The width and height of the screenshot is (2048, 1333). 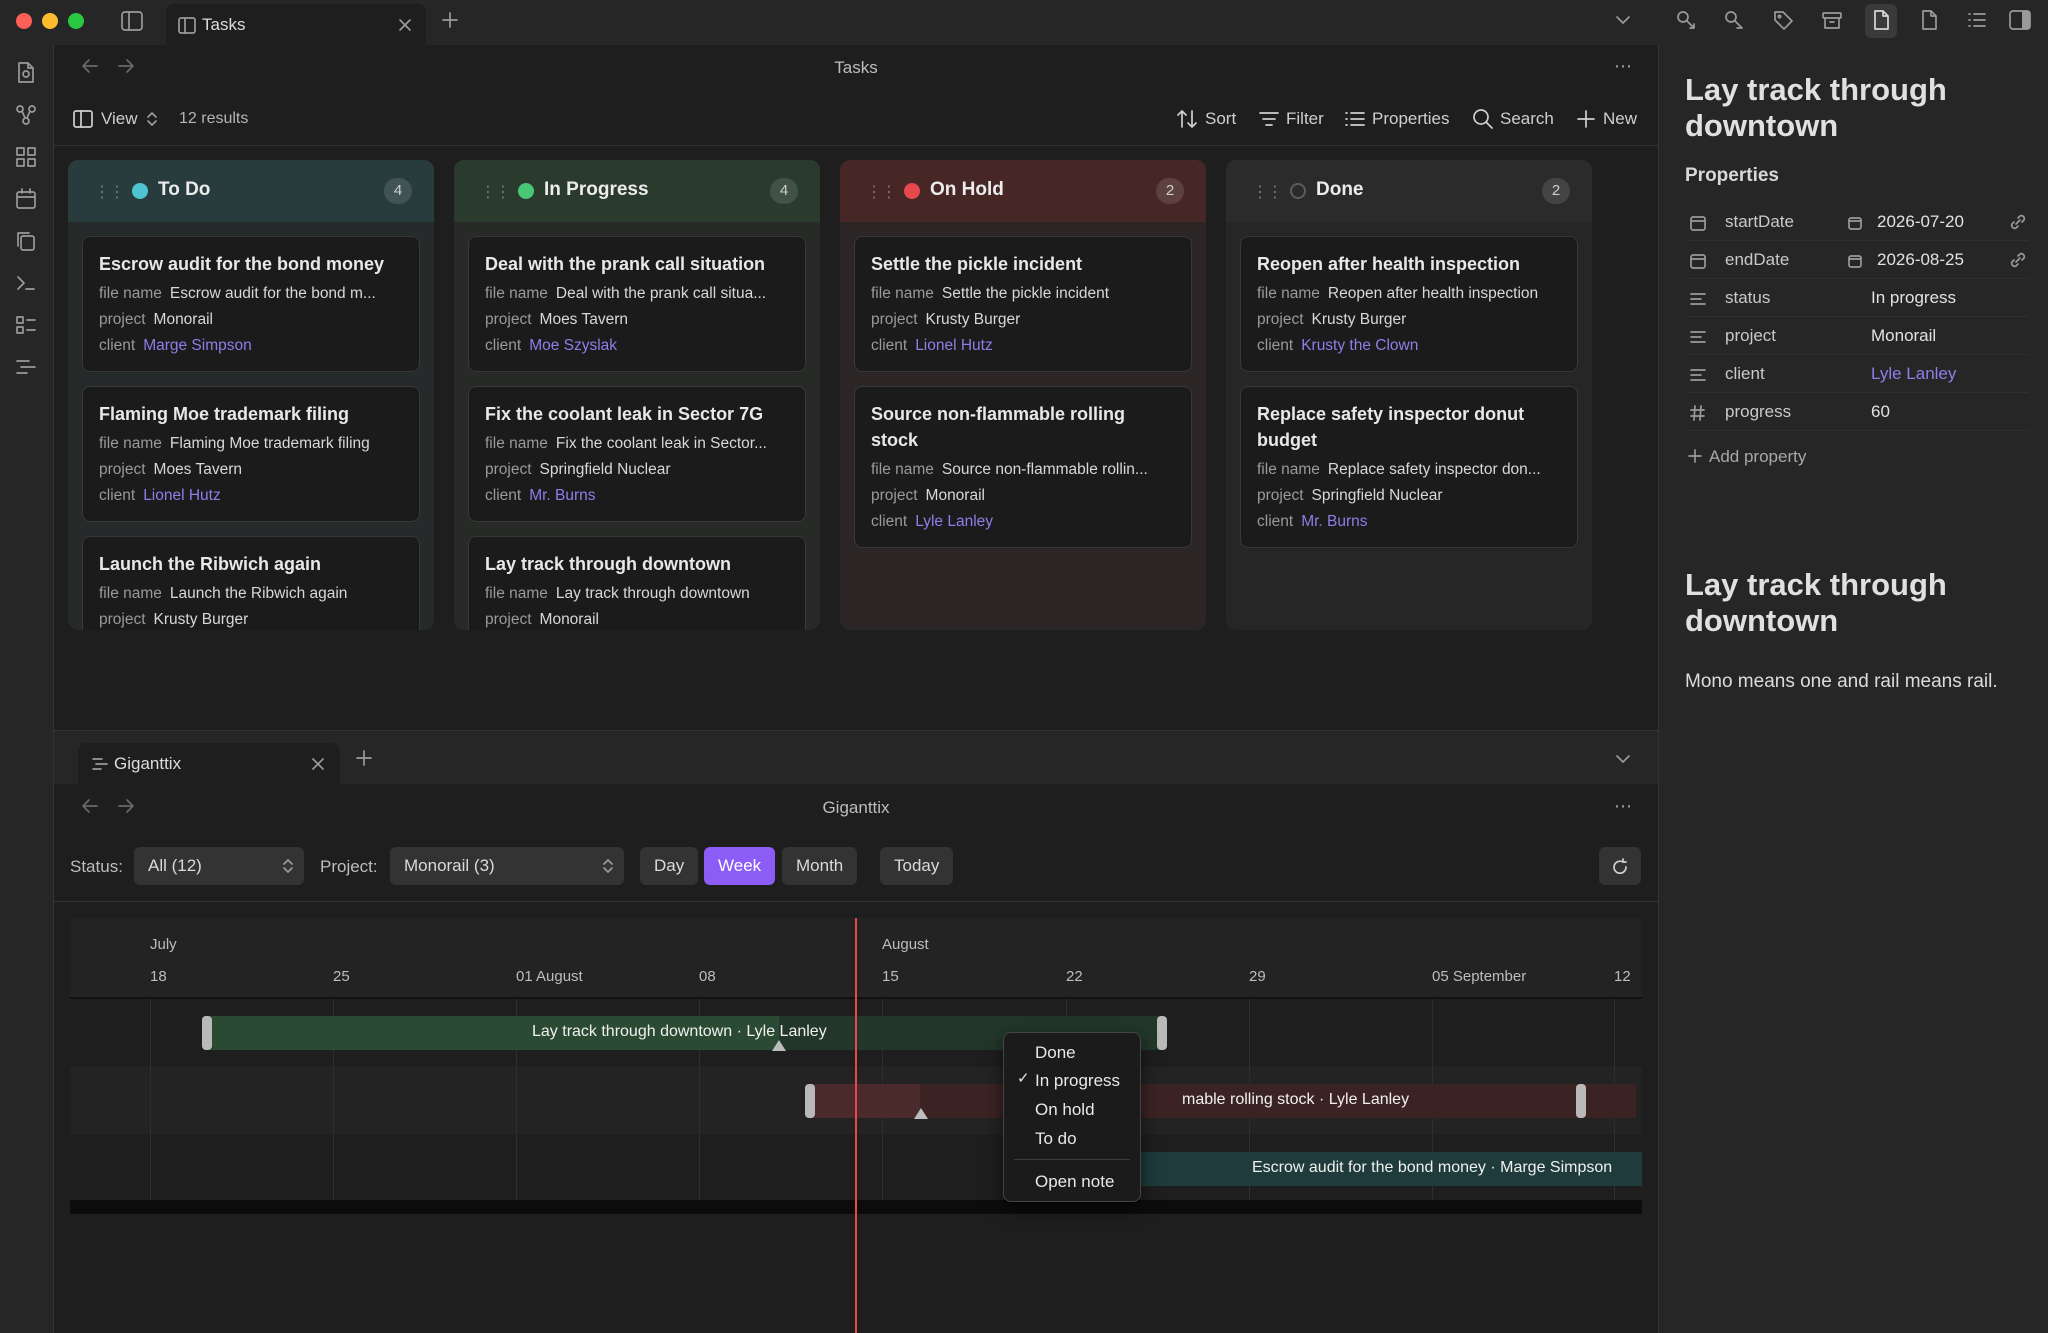 I want to click on refresh-button, so click(x=1620, y=866).